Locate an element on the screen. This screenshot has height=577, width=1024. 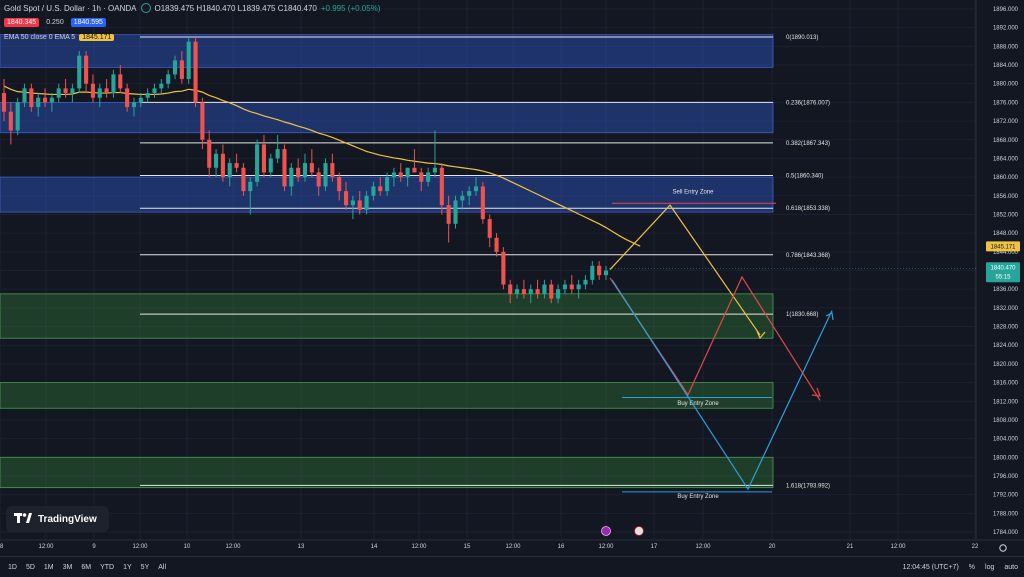
time-axis-label: 21 is located at coordinates (850, 547).